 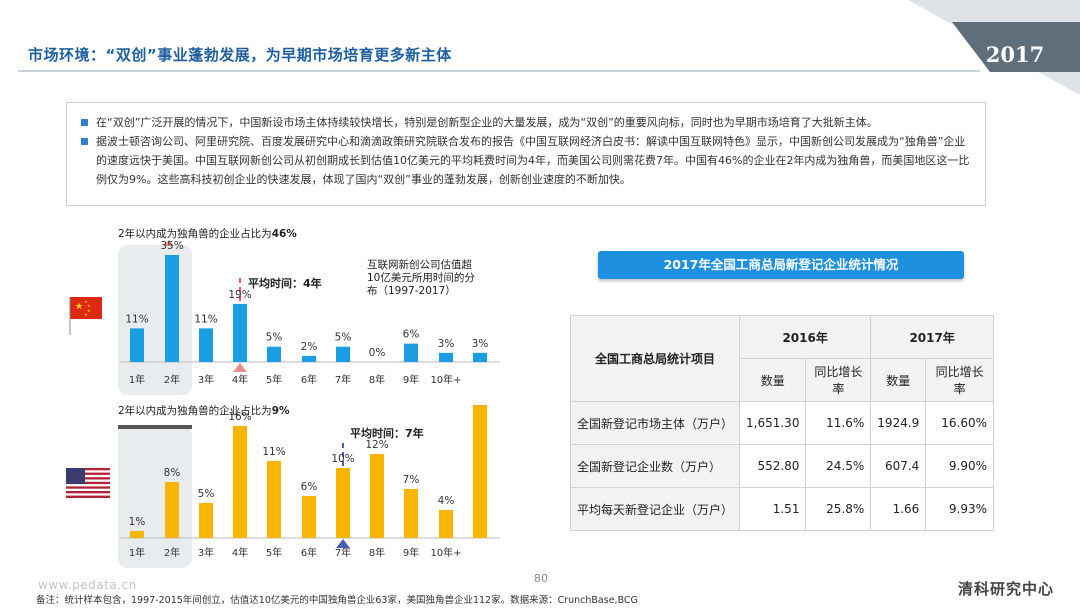 I want to click on table-corner-label: 全国工商总局统计项目, so click(x=655, y=358).